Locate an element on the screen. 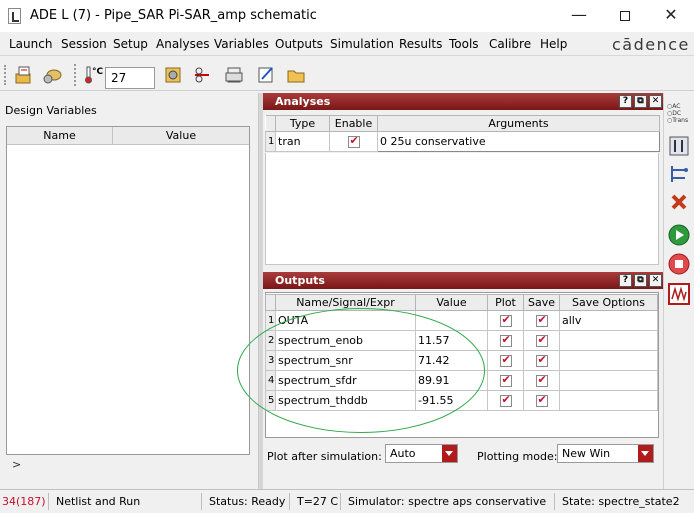 The width and height of the screenshot is (694, 513). open-folder-icon is located at coordinates (296, 75).